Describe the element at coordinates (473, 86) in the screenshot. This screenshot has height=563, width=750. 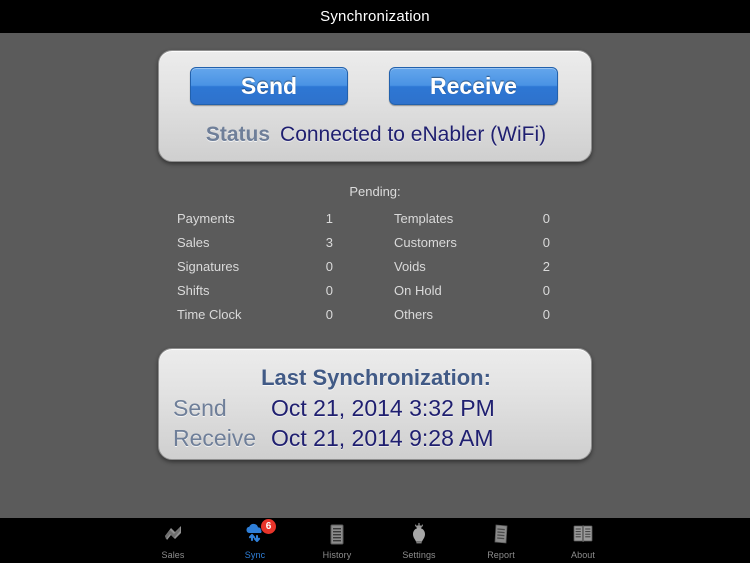
I see `receive-button: Receive` at that location.